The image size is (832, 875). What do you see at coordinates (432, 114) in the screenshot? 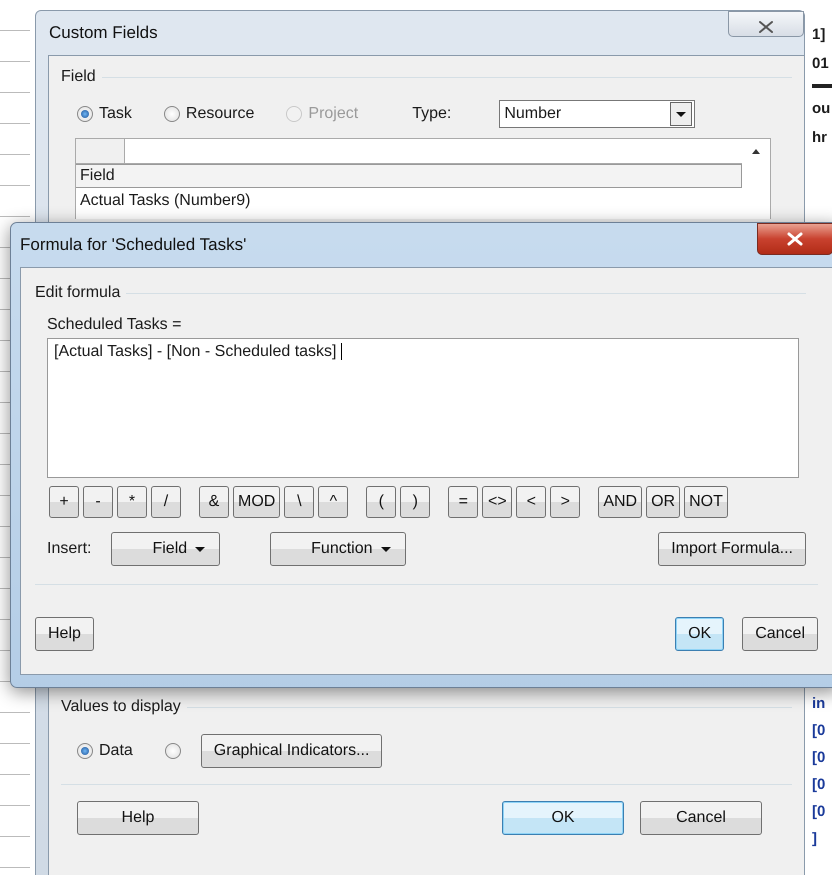
I see `type-label: Type:` at bounding box center [432, 114].